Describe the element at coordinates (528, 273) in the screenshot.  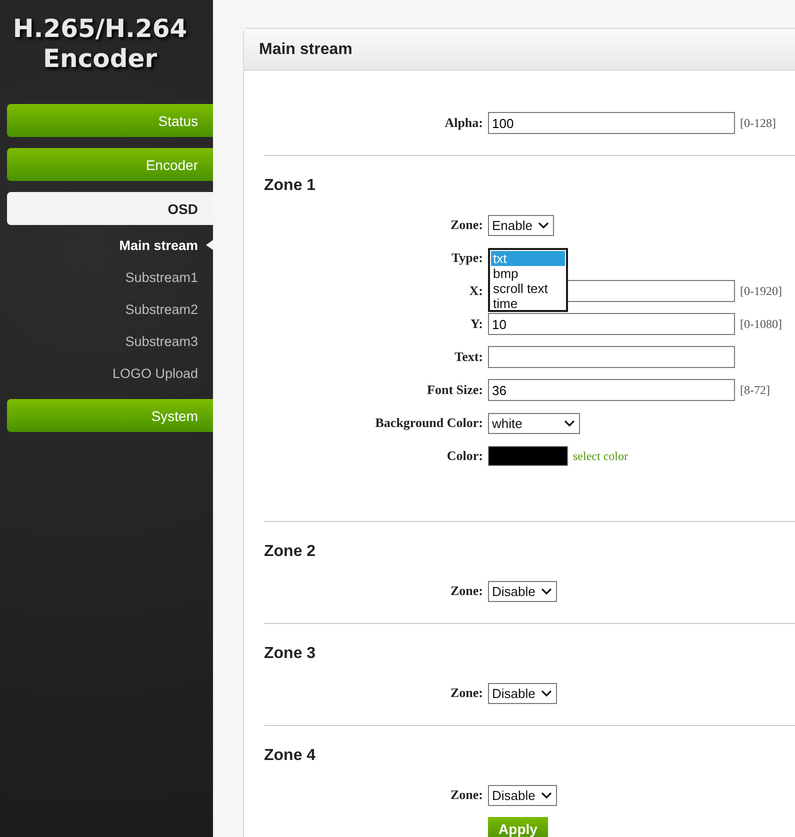
I see `dropdown-option: bmp` at that location.